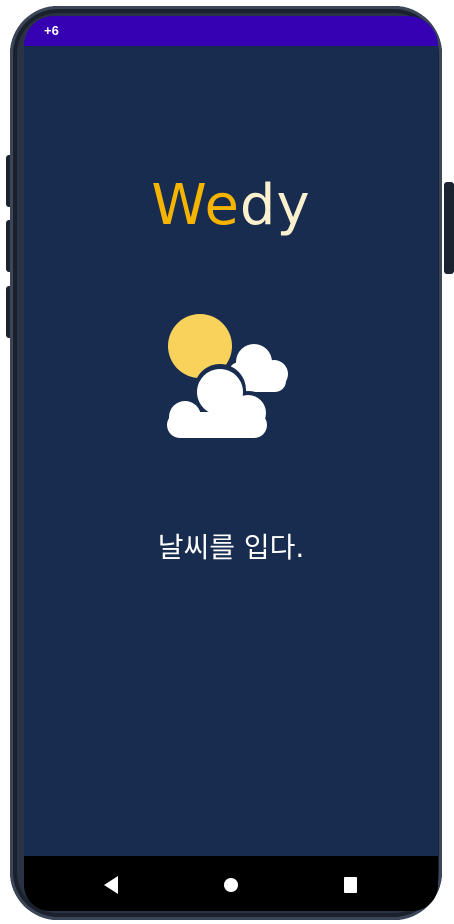 Image resolution: width=454 pixels, height=924 pixels. What do you see at coordinates (231, 547) in the screenshot?
I see `tagline: 날씨를 입다.` at bounding box center [231, 547].